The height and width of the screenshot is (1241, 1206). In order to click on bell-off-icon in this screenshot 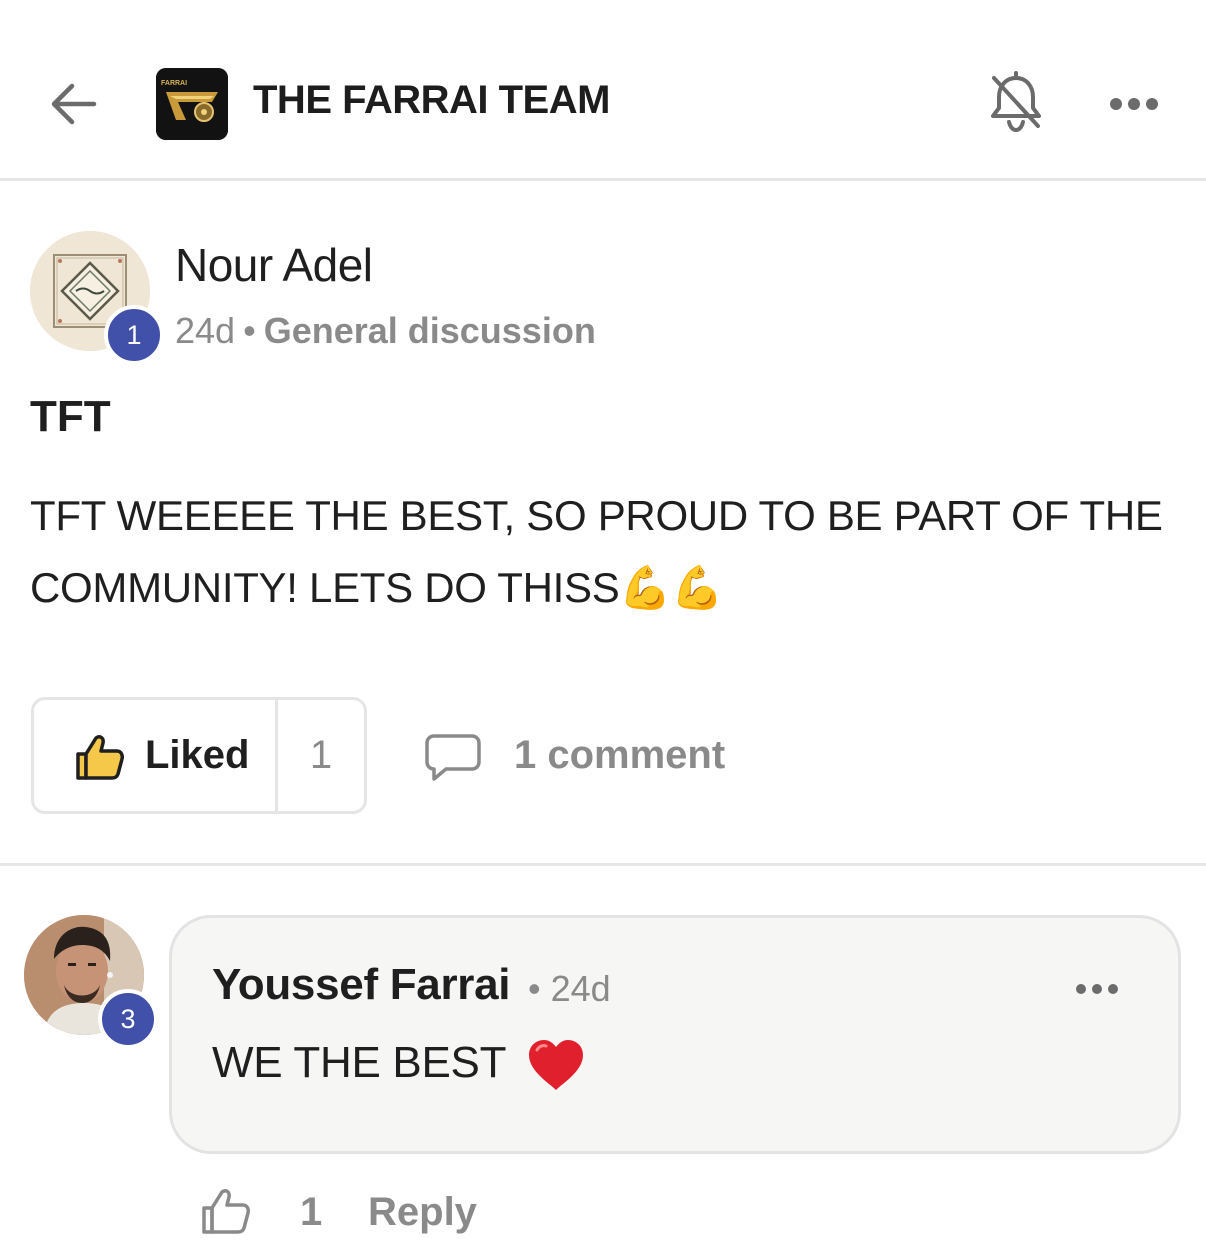, I will do `click(1016, 102)`.